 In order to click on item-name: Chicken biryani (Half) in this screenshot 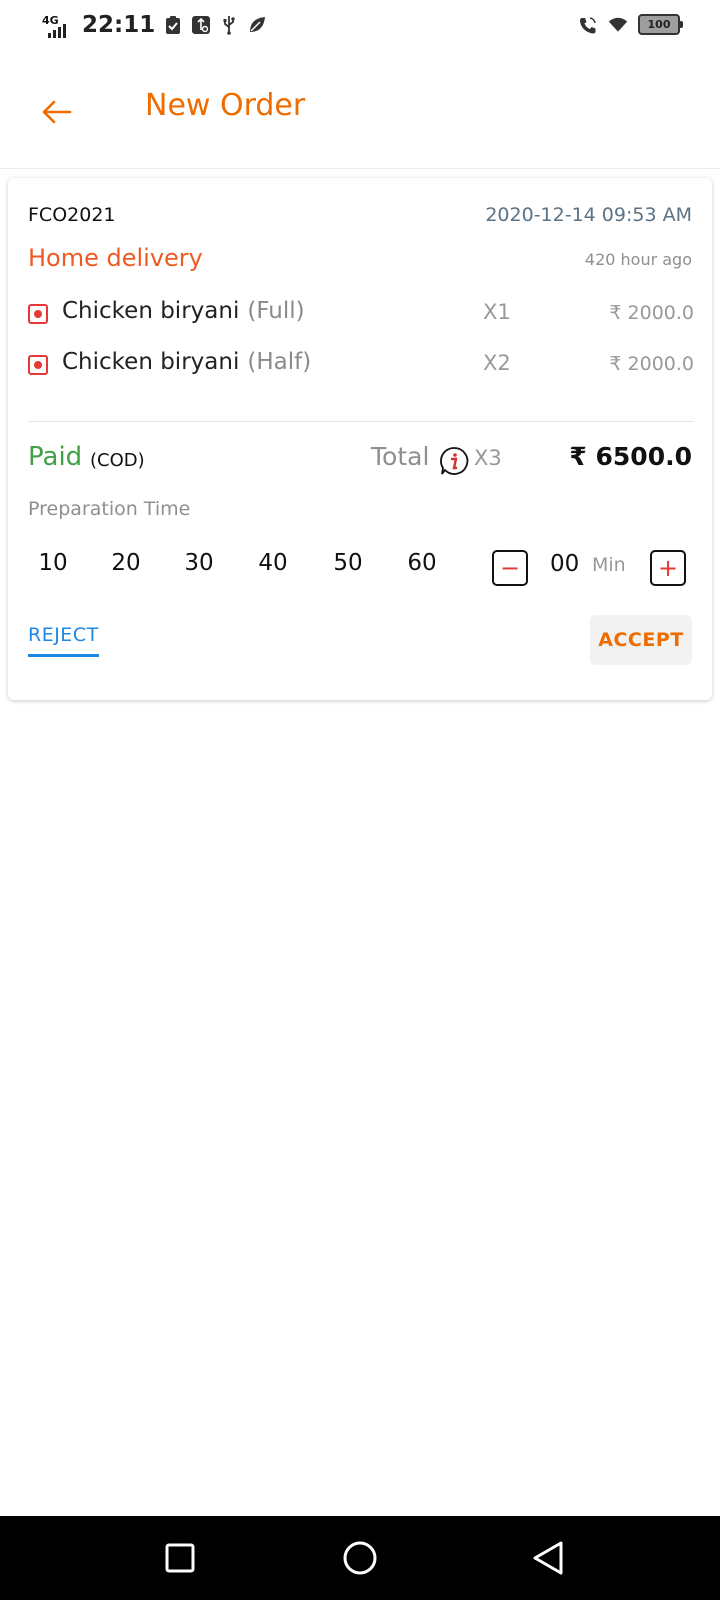, I will do `click(186, 362)`.